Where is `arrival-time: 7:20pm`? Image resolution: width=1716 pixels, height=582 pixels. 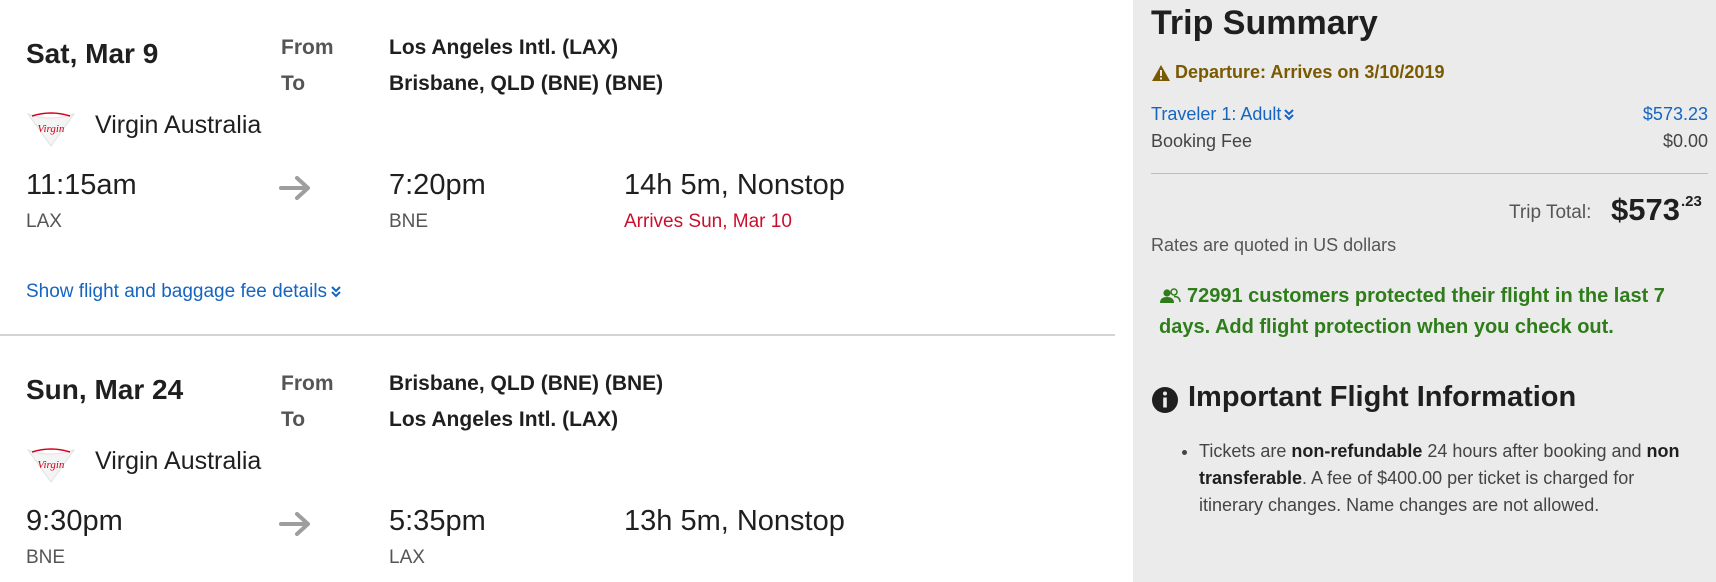
arrival-time: 7:20pm is located at coordinates (437, 185).